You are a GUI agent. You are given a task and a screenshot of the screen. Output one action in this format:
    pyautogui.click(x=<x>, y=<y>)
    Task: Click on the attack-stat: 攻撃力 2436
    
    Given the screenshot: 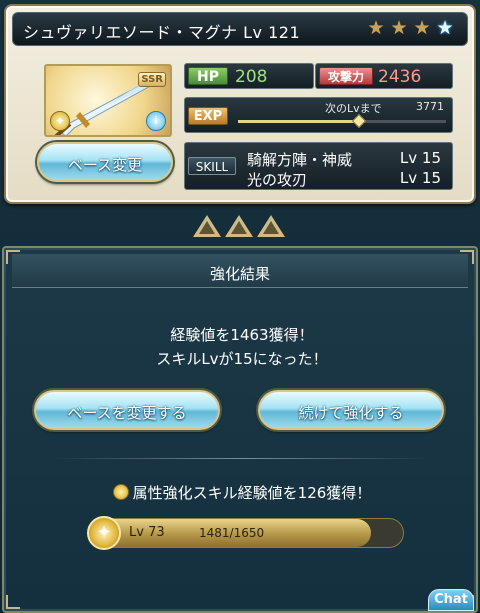 What is the action you would take?
    pyautogui.click(x=384, y=76)
    